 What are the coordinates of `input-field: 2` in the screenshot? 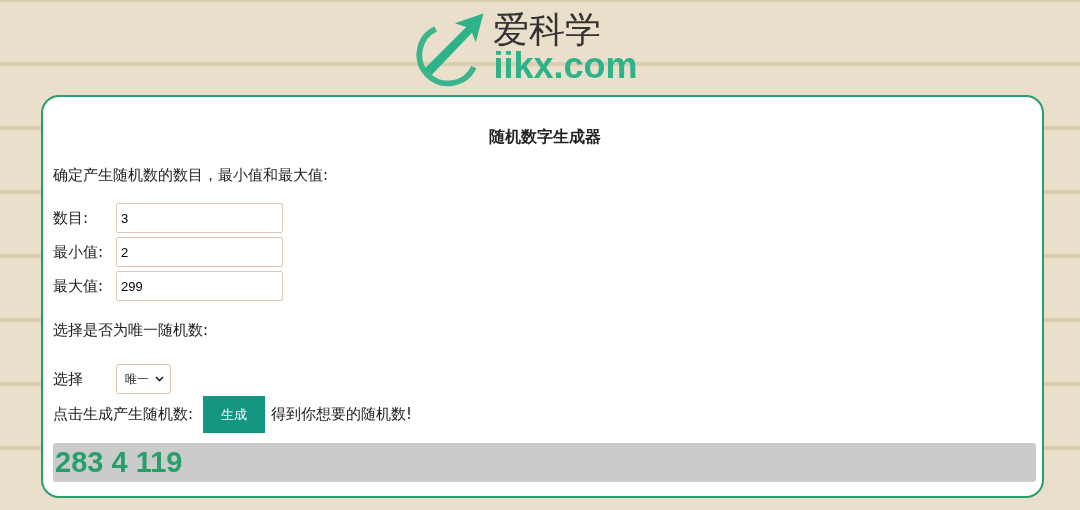 It's located at (199, 252).